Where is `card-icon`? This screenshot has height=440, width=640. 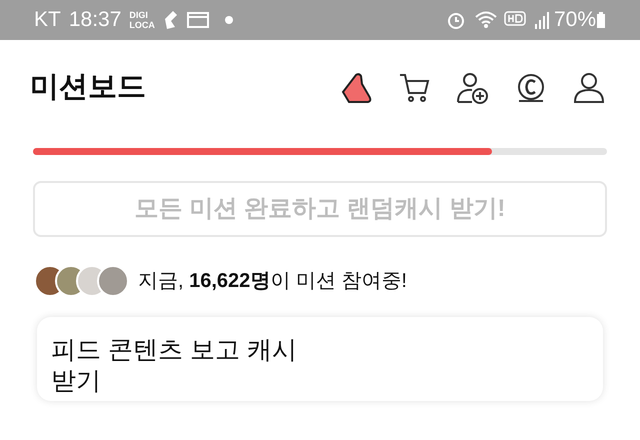 card-icon is located at coordinates (197, 20).